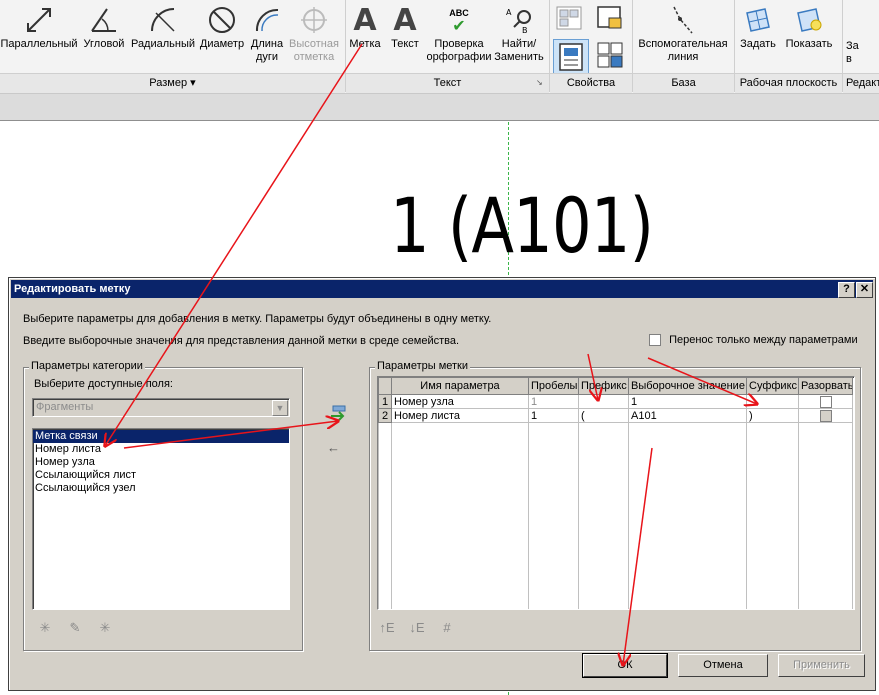  What do you see at coordinates (687, 415) in the screenshot?
I see `sample-value-cell: A101` at bounding box center [687, 415].